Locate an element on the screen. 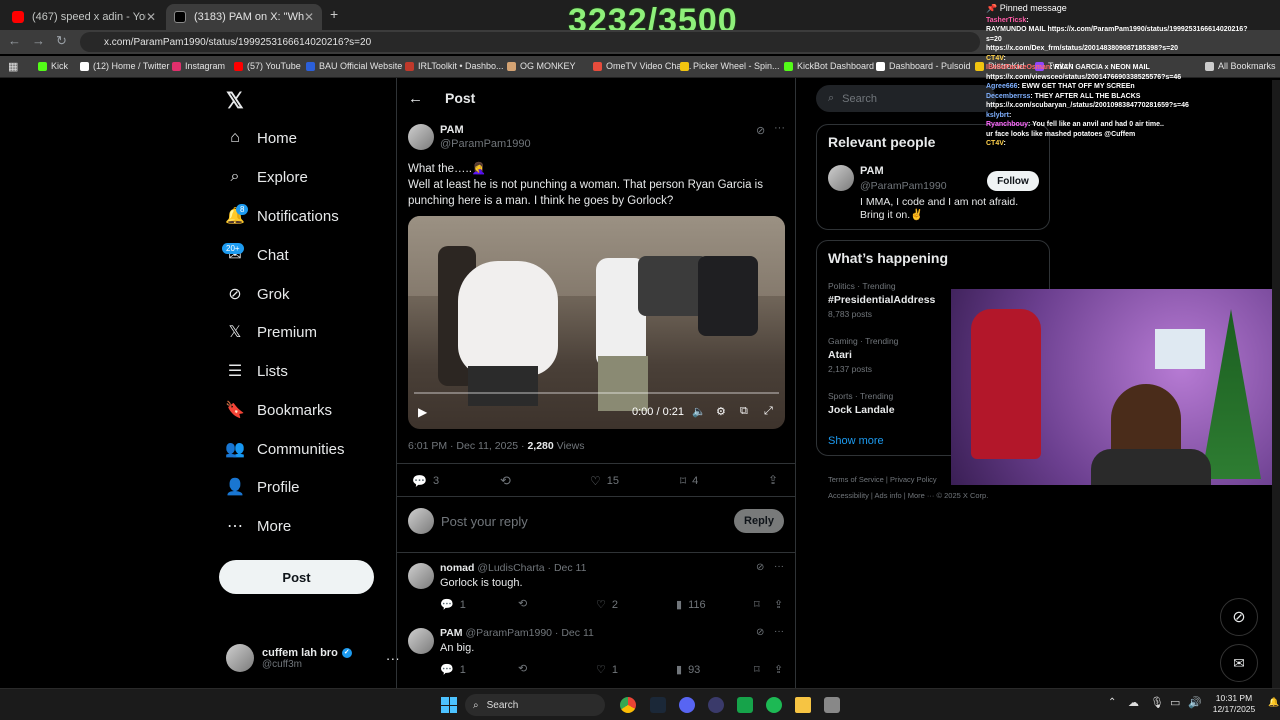 The image size is (1280, 720). nav-item-lists: ☰ Lists is located at coordinates (257, 371).